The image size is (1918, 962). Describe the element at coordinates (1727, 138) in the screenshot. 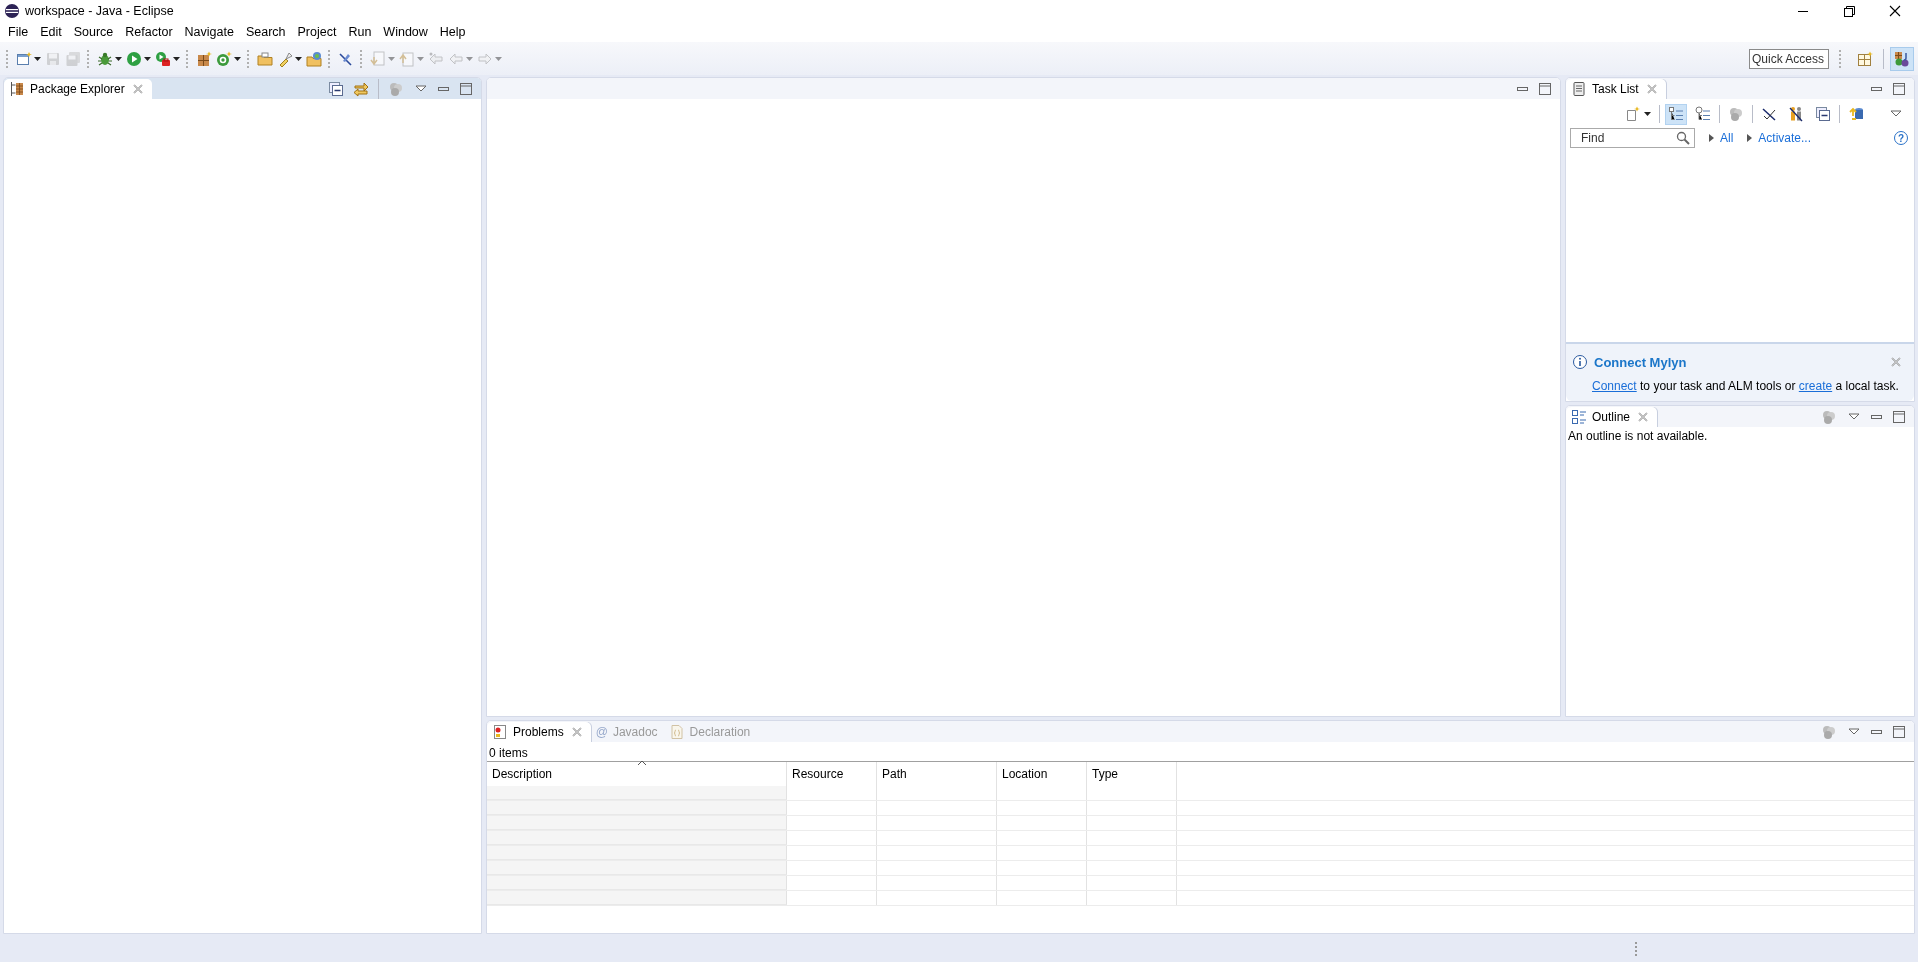

I see `link: All` at that location.